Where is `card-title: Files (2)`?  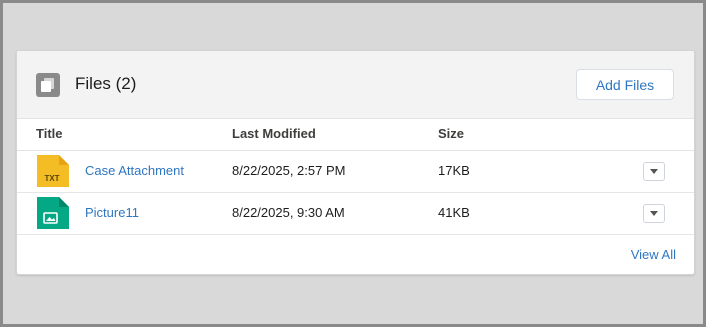
card-title: Files (2) is located at coordinates (106, 83).